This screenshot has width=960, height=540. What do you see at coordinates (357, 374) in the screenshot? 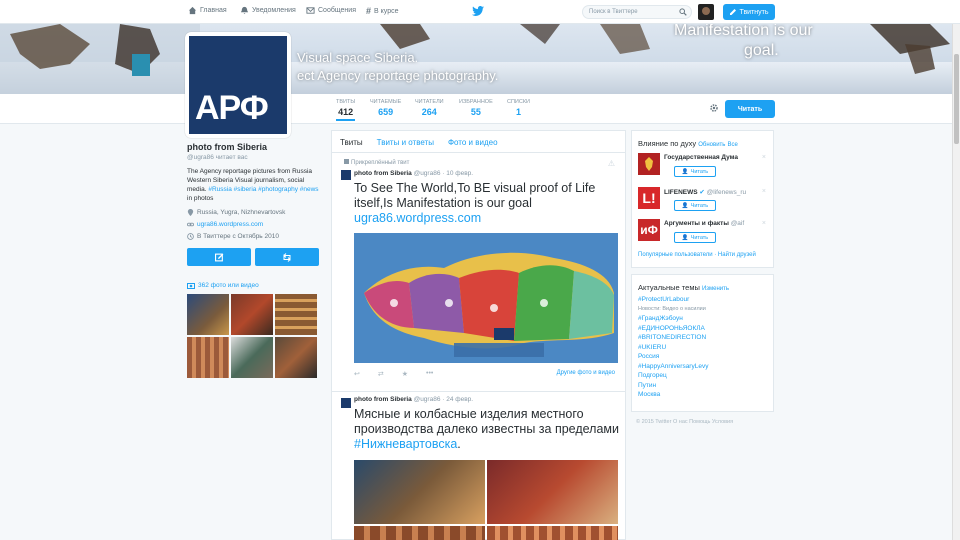
I see `reply-icon: ↩` at bounding box center [357, 374].